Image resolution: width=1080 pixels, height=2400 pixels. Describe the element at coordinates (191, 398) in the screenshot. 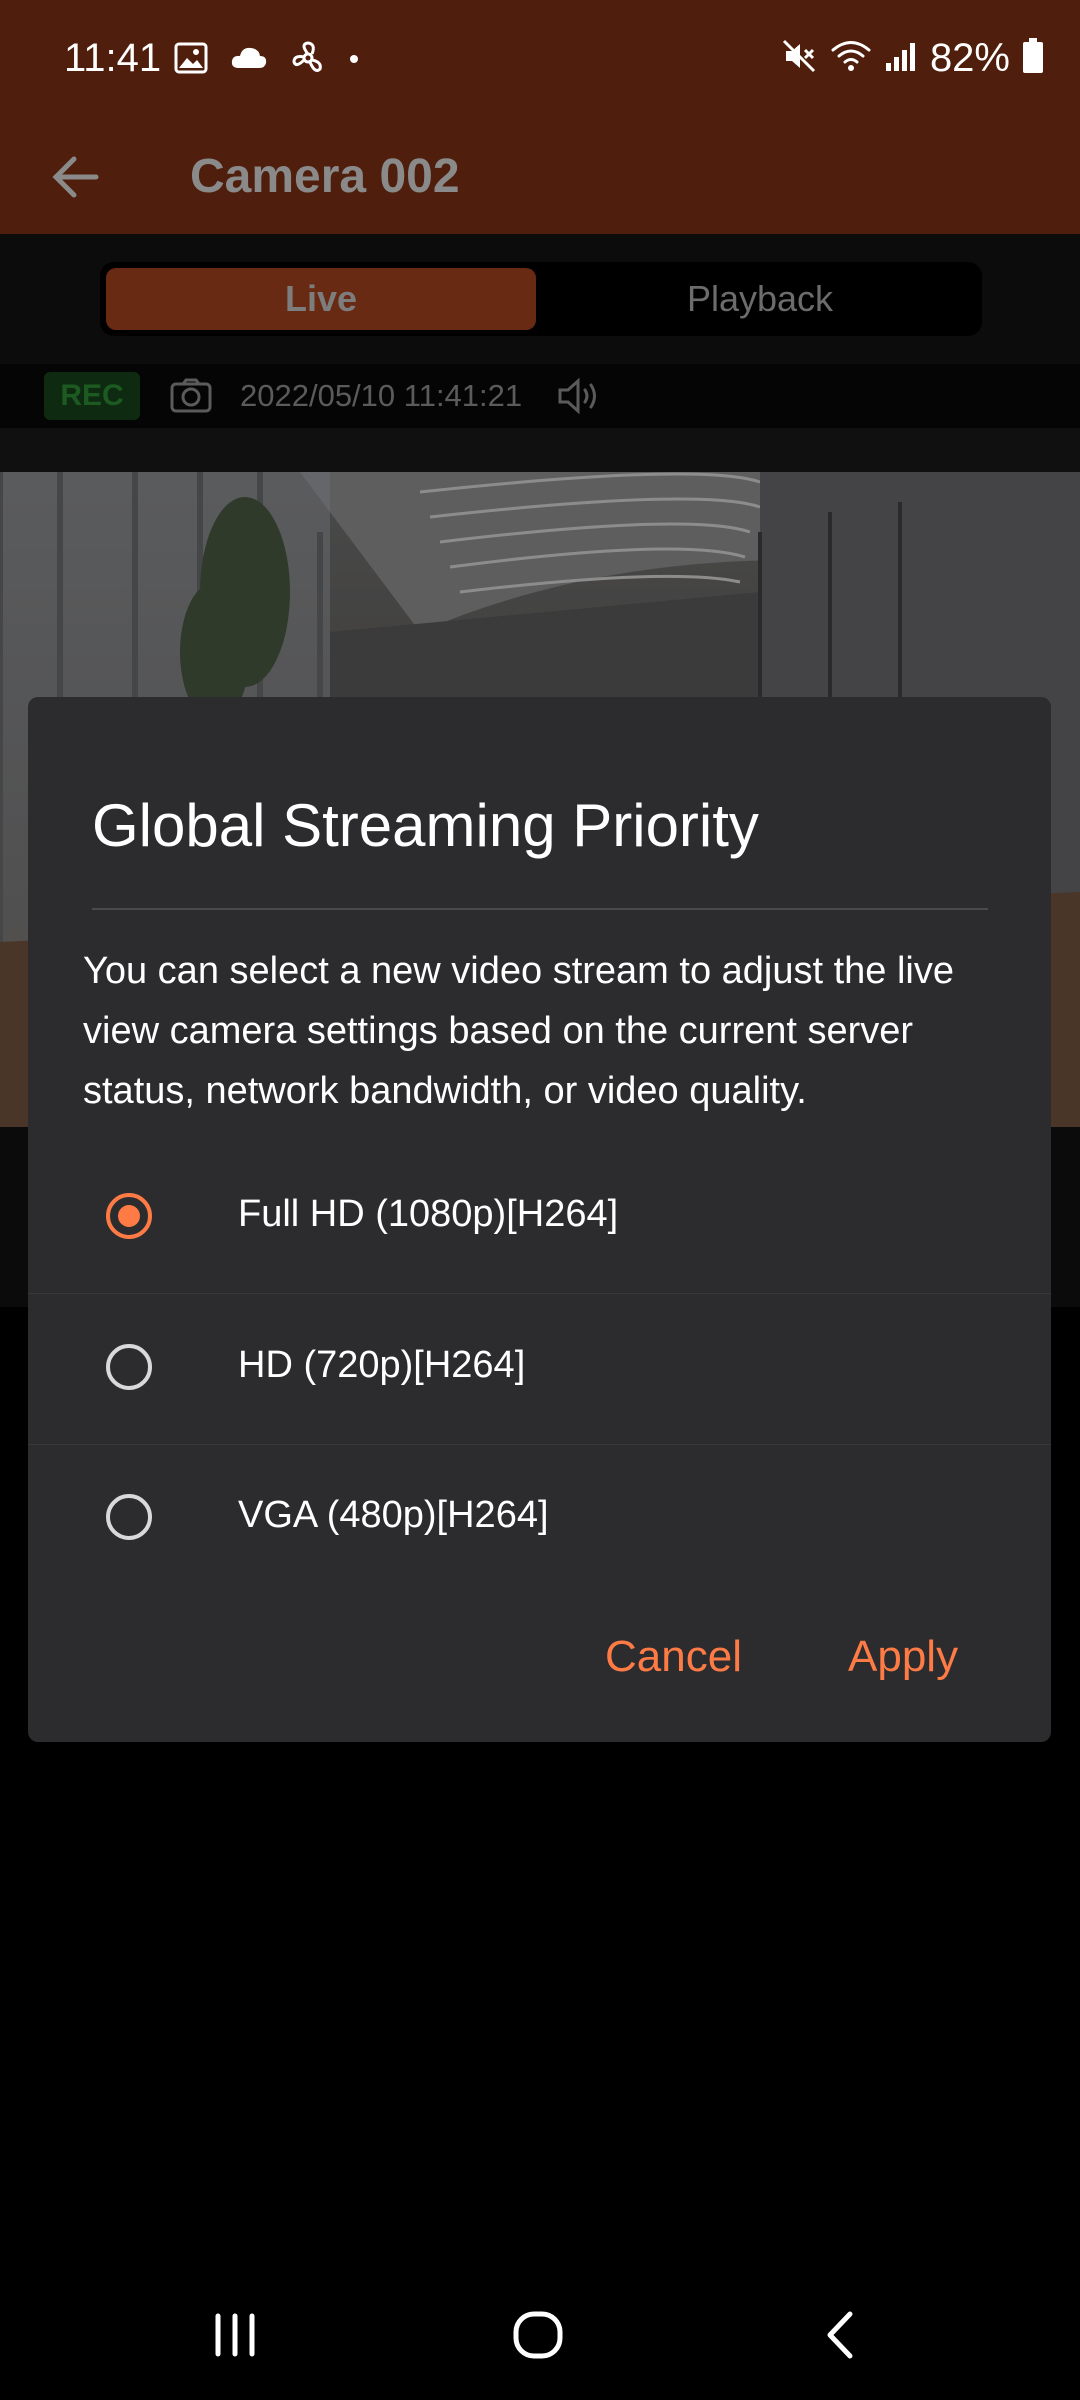

I see `snapshot-camera-icon` at that location.